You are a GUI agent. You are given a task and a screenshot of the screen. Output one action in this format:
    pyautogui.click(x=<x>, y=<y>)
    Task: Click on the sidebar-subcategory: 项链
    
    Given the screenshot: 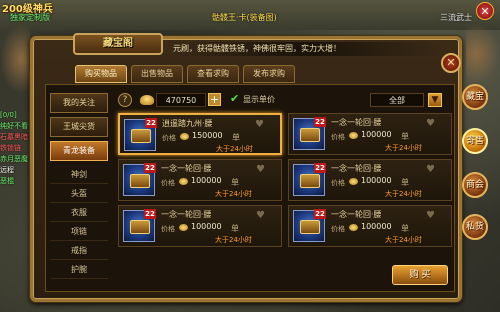 What is the action you would take?
    pyautogui.click(x=79, y=231)
    